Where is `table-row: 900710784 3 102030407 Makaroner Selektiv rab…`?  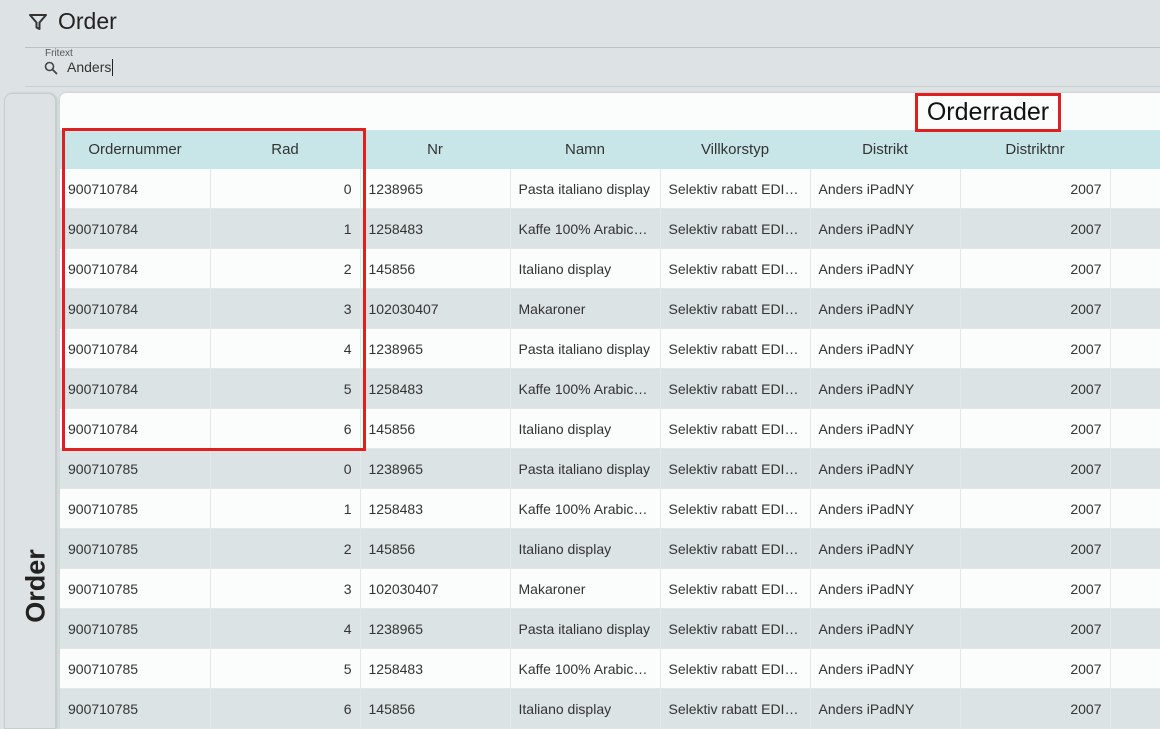 table-row: 900710784 3 102030407 Makaroner Selektiv rab… is located at coordinates (610, 308).